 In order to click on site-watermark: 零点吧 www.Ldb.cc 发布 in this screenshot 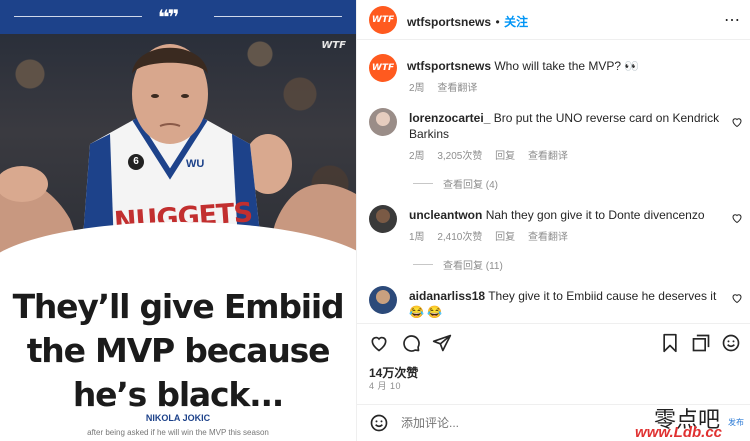, I will do `click(679, 421)`.